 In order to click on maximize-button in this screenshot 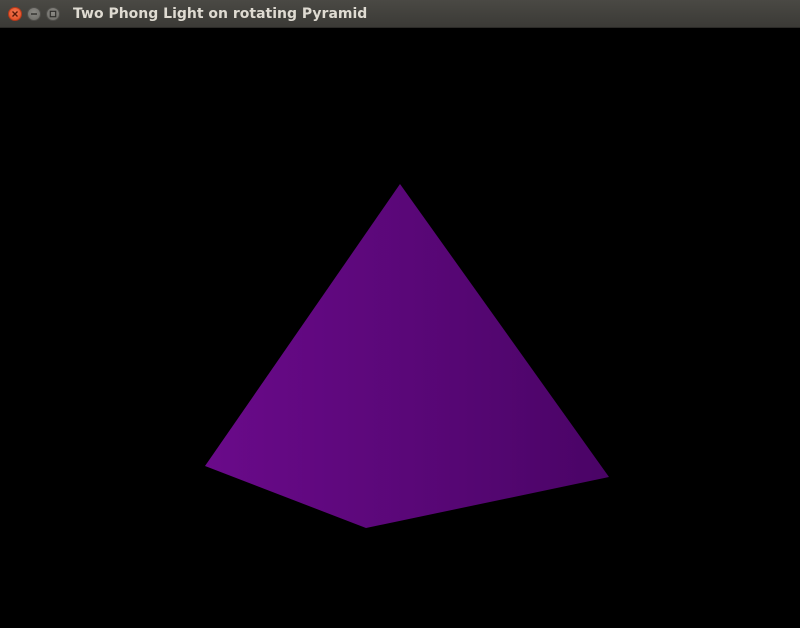, I will do `click(53, 14)`.